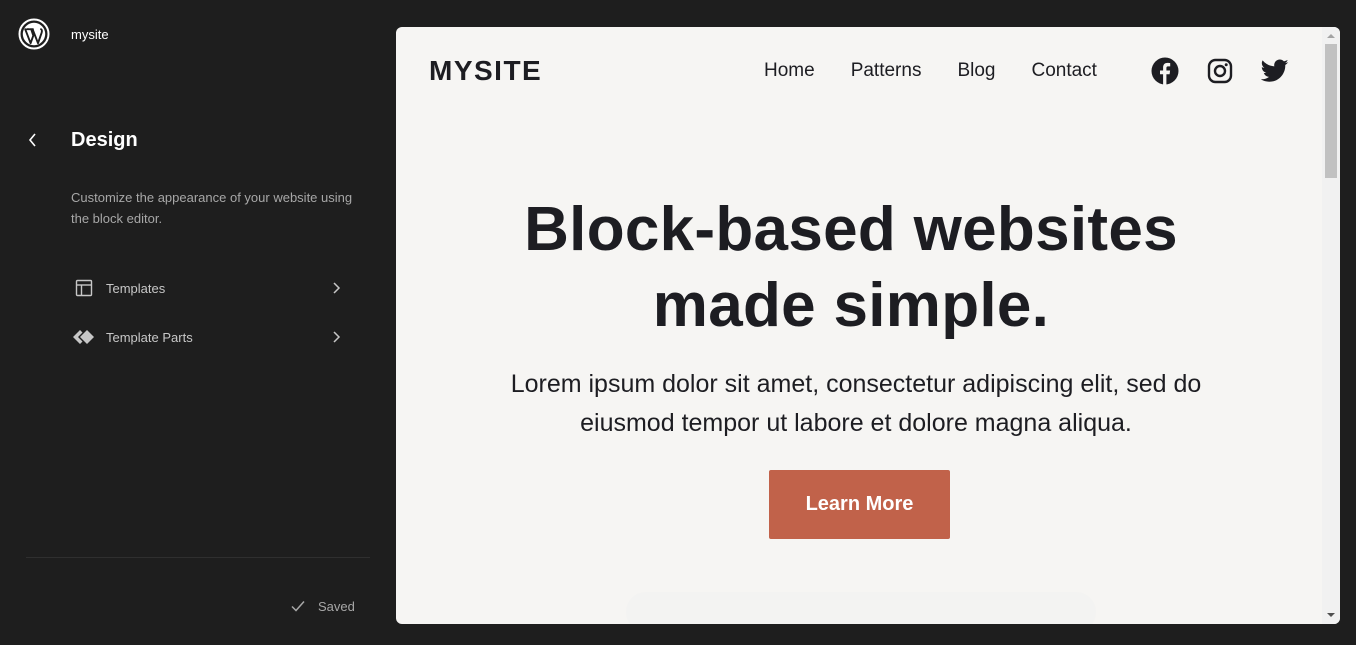 This screenshot has height=645, width=1356. What do you see at coordinates (851, 268) in the screenshot?
I see `hero-heading: Block-based websites made simple.` at bounding box center [851, 268].